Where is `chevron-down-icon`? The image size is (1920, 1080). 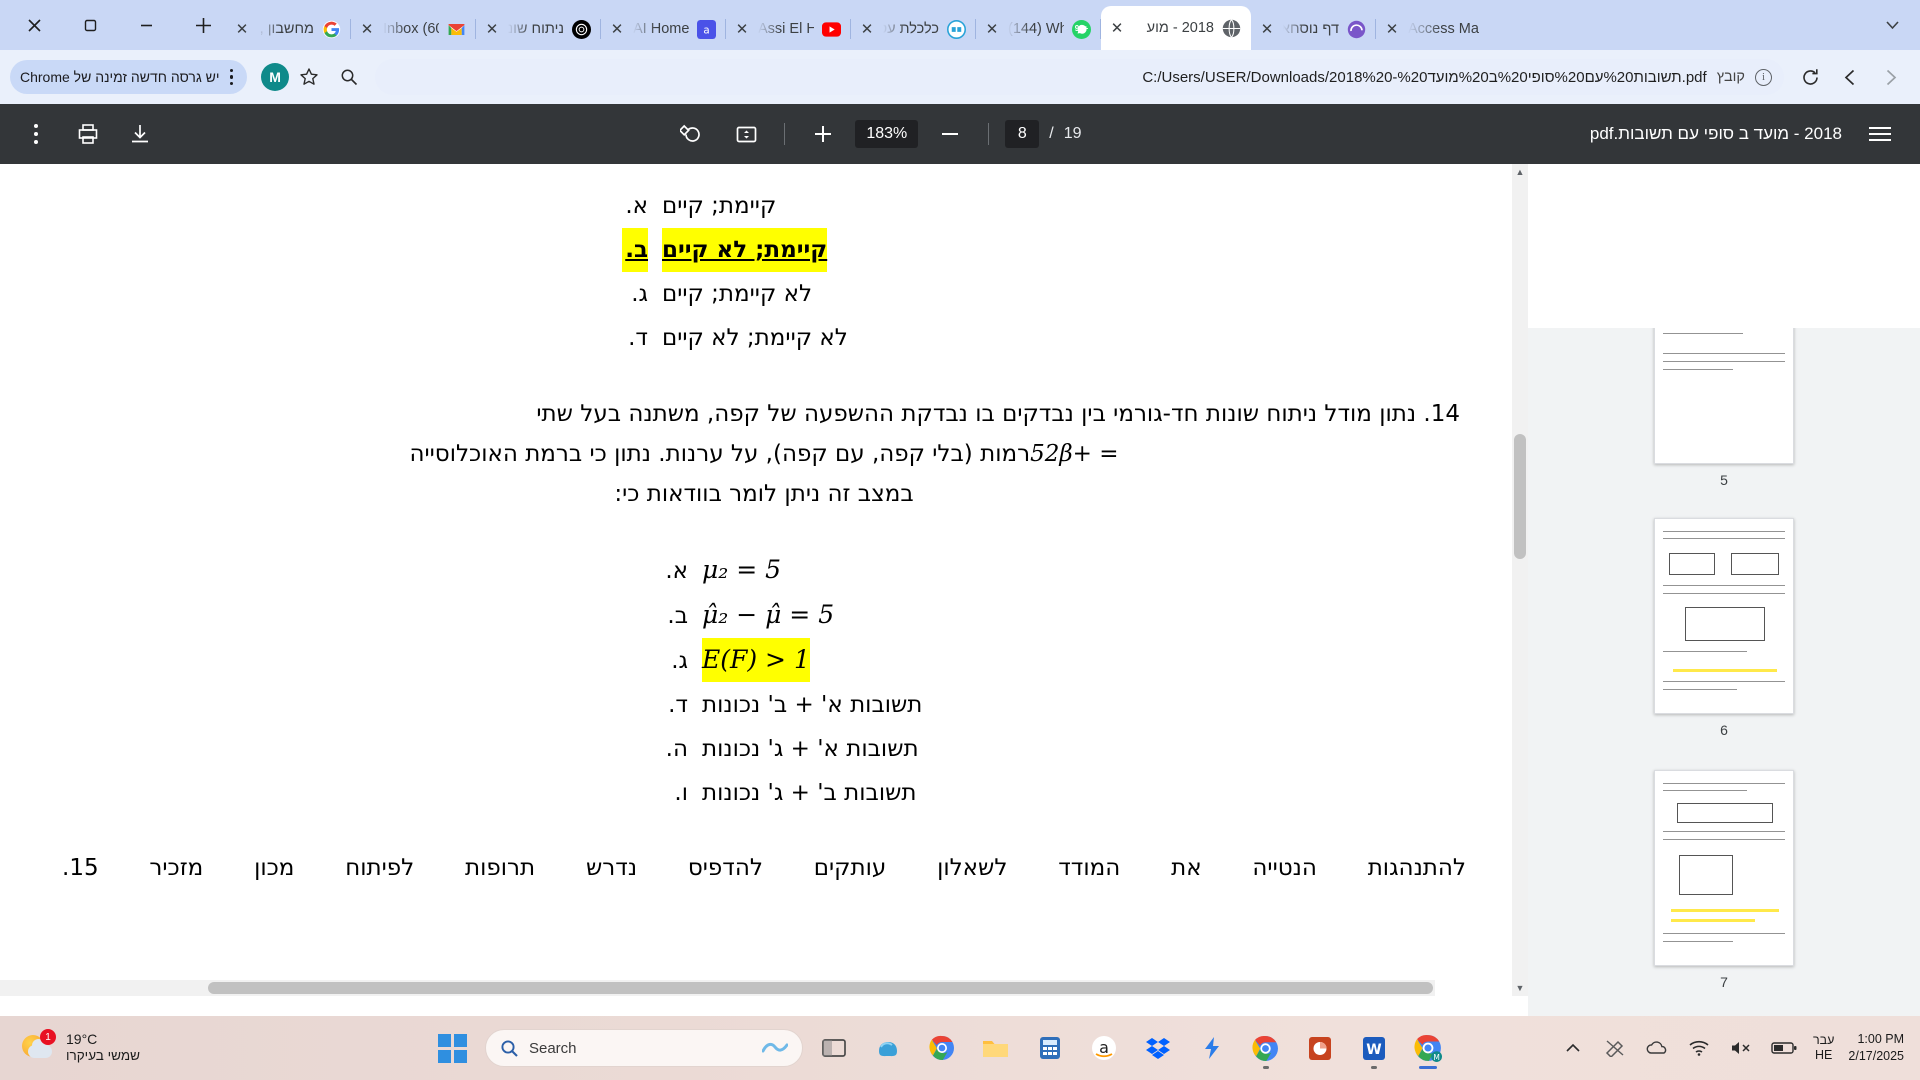 chevron-down-icon is located at coordinates (1892, 25).